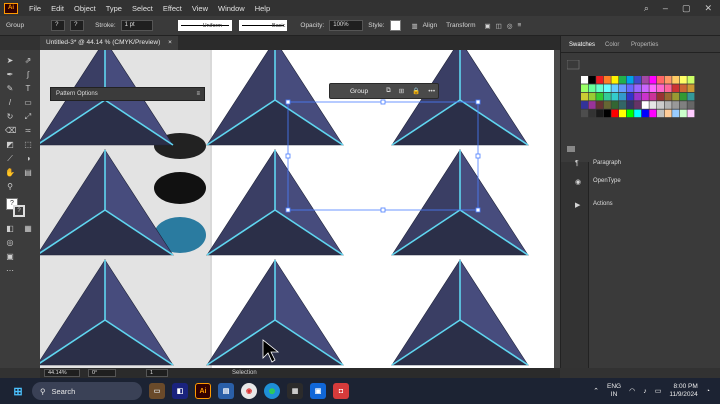 This screenshot has height=404, width=720. I want to click on swatches-grid, so click(637, 110).